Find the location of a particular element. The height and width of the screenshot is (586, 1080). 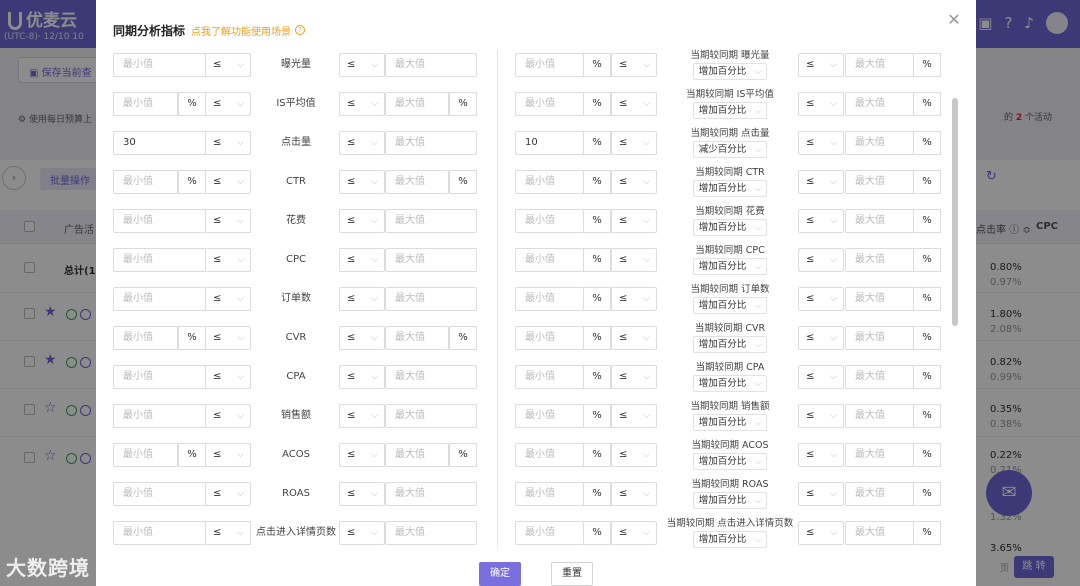

compare-label: 当期较同期 ACOS is located at coordinates (730, 445).